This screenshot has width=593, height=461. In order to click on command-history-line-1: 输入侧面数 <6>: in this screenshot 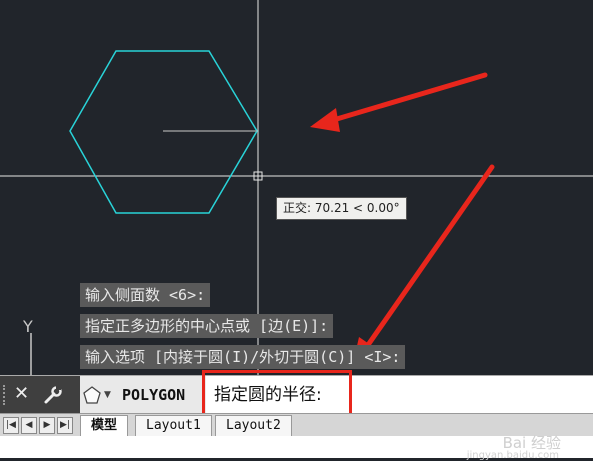, I will do `click(145, 295)`.